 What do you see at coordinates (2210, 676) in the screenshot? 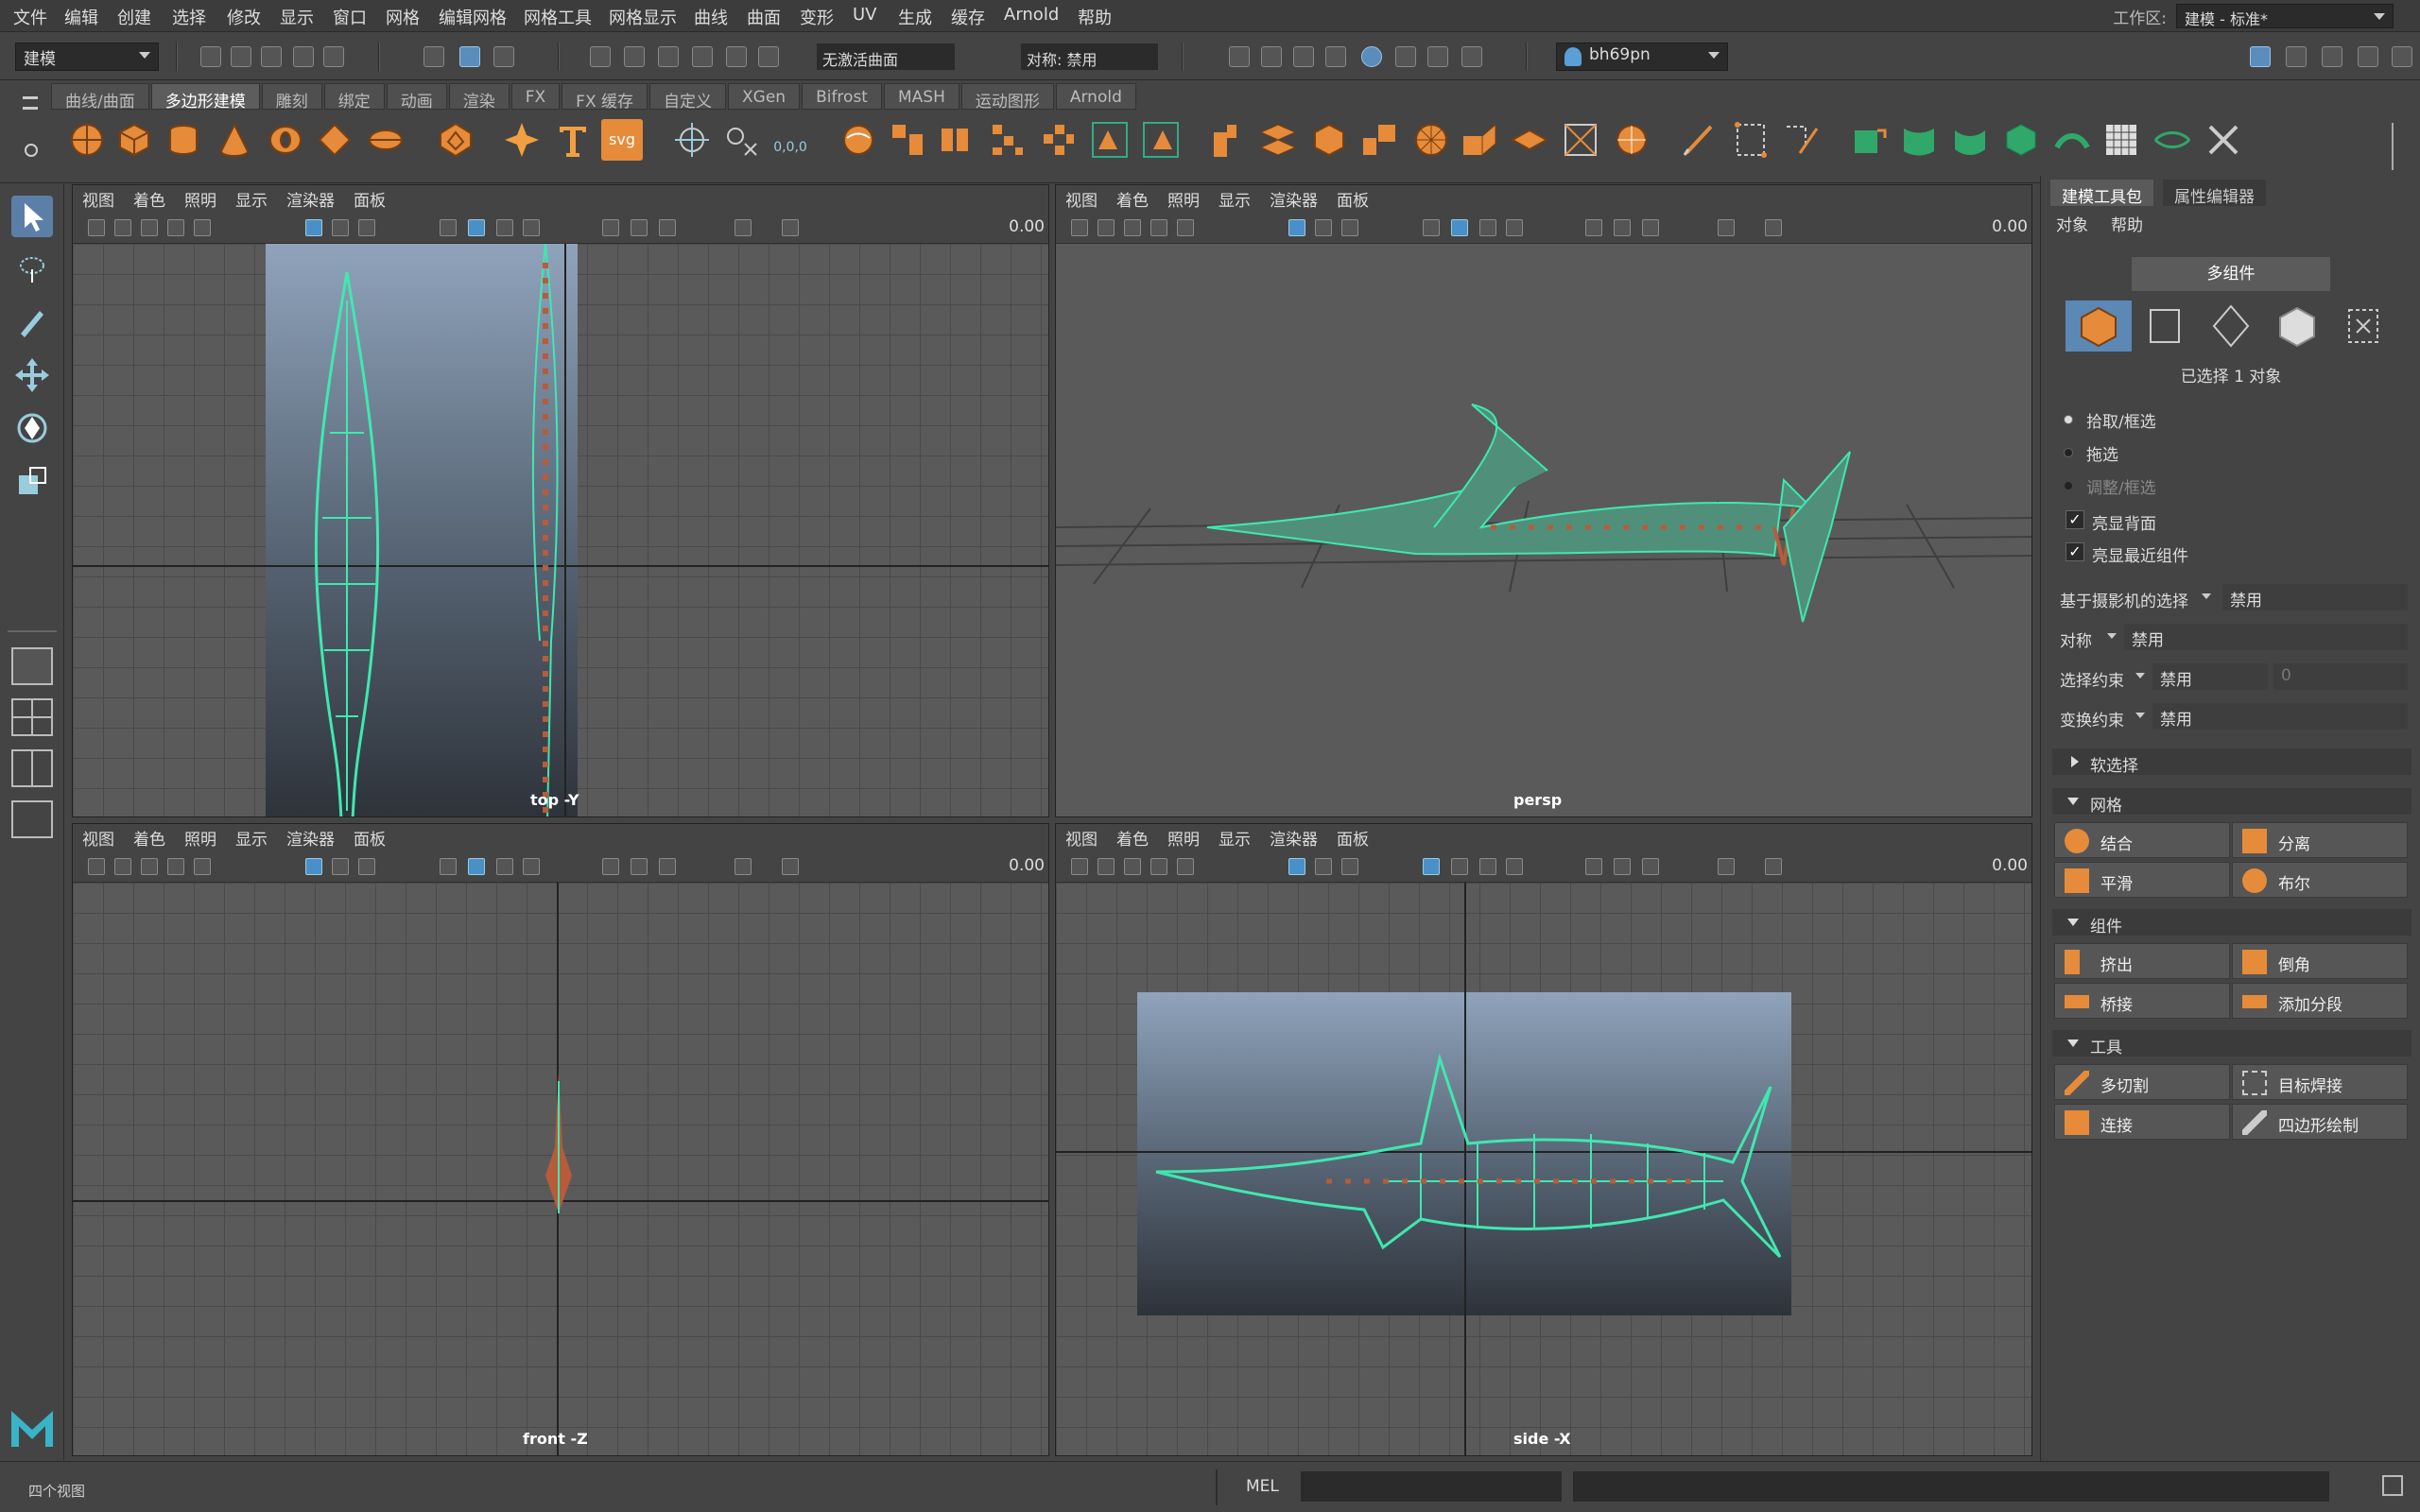
I see `select-constraint-field: 禁用` at bounding box center [2210, 676].